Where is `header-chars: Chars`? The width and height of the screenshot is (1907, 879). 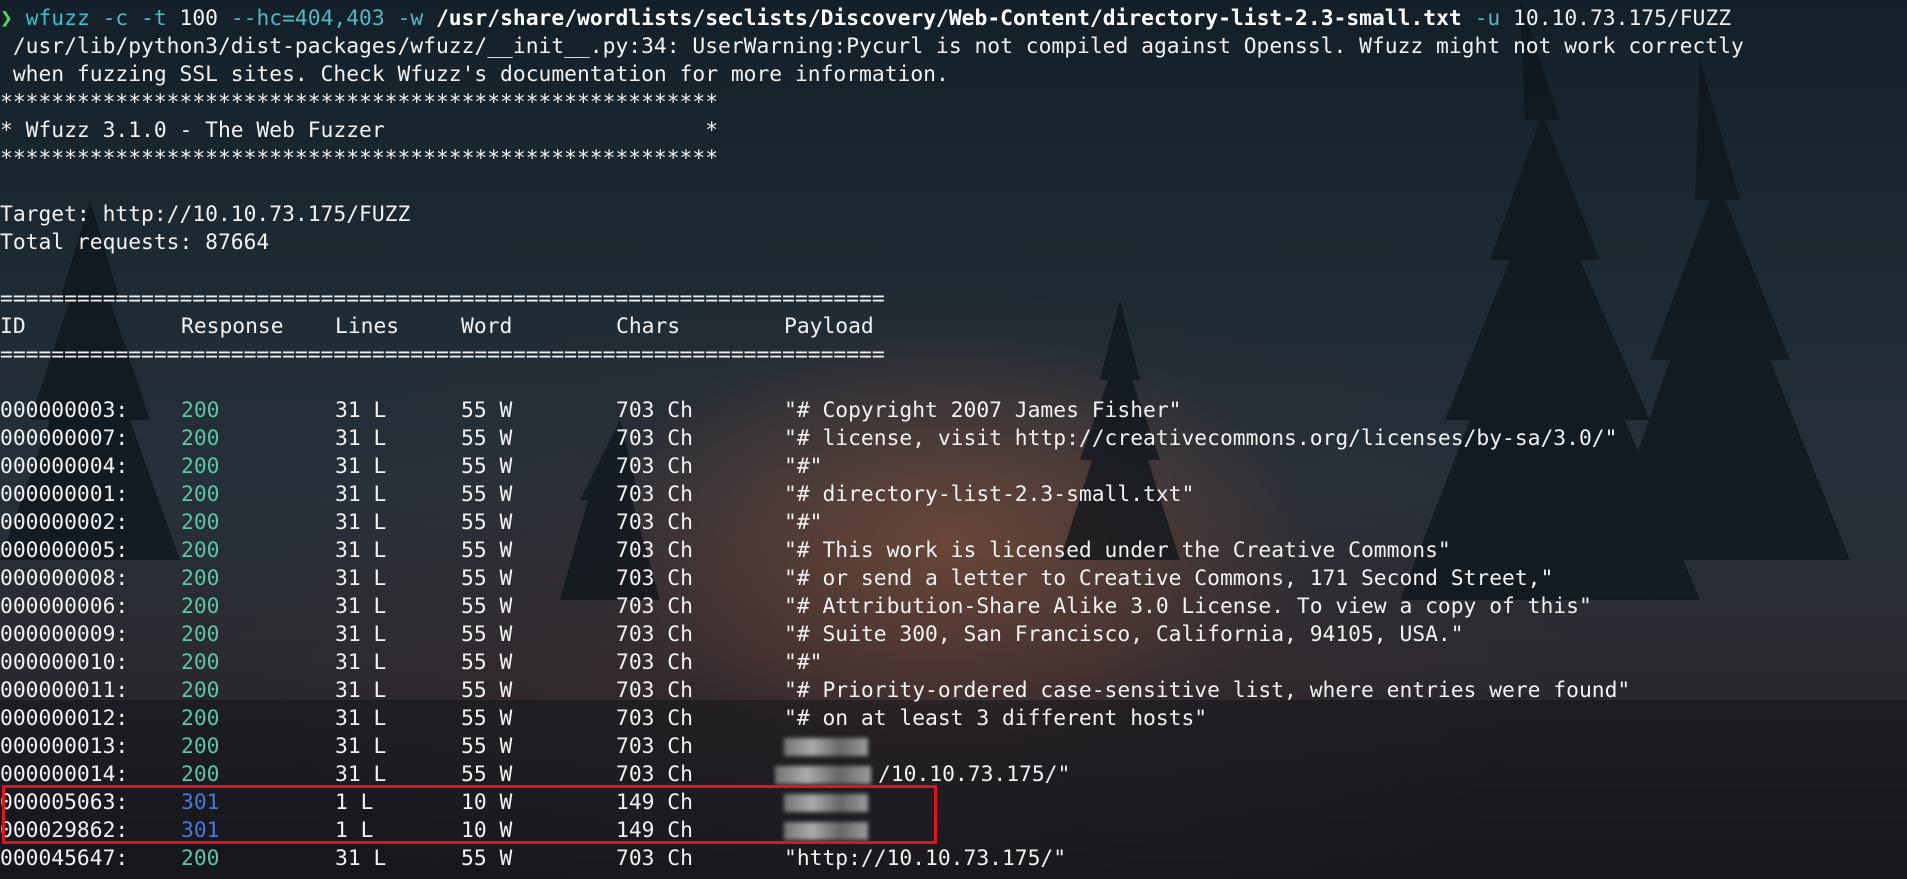
header-chars: Chars is located at coordinates (648, 326).